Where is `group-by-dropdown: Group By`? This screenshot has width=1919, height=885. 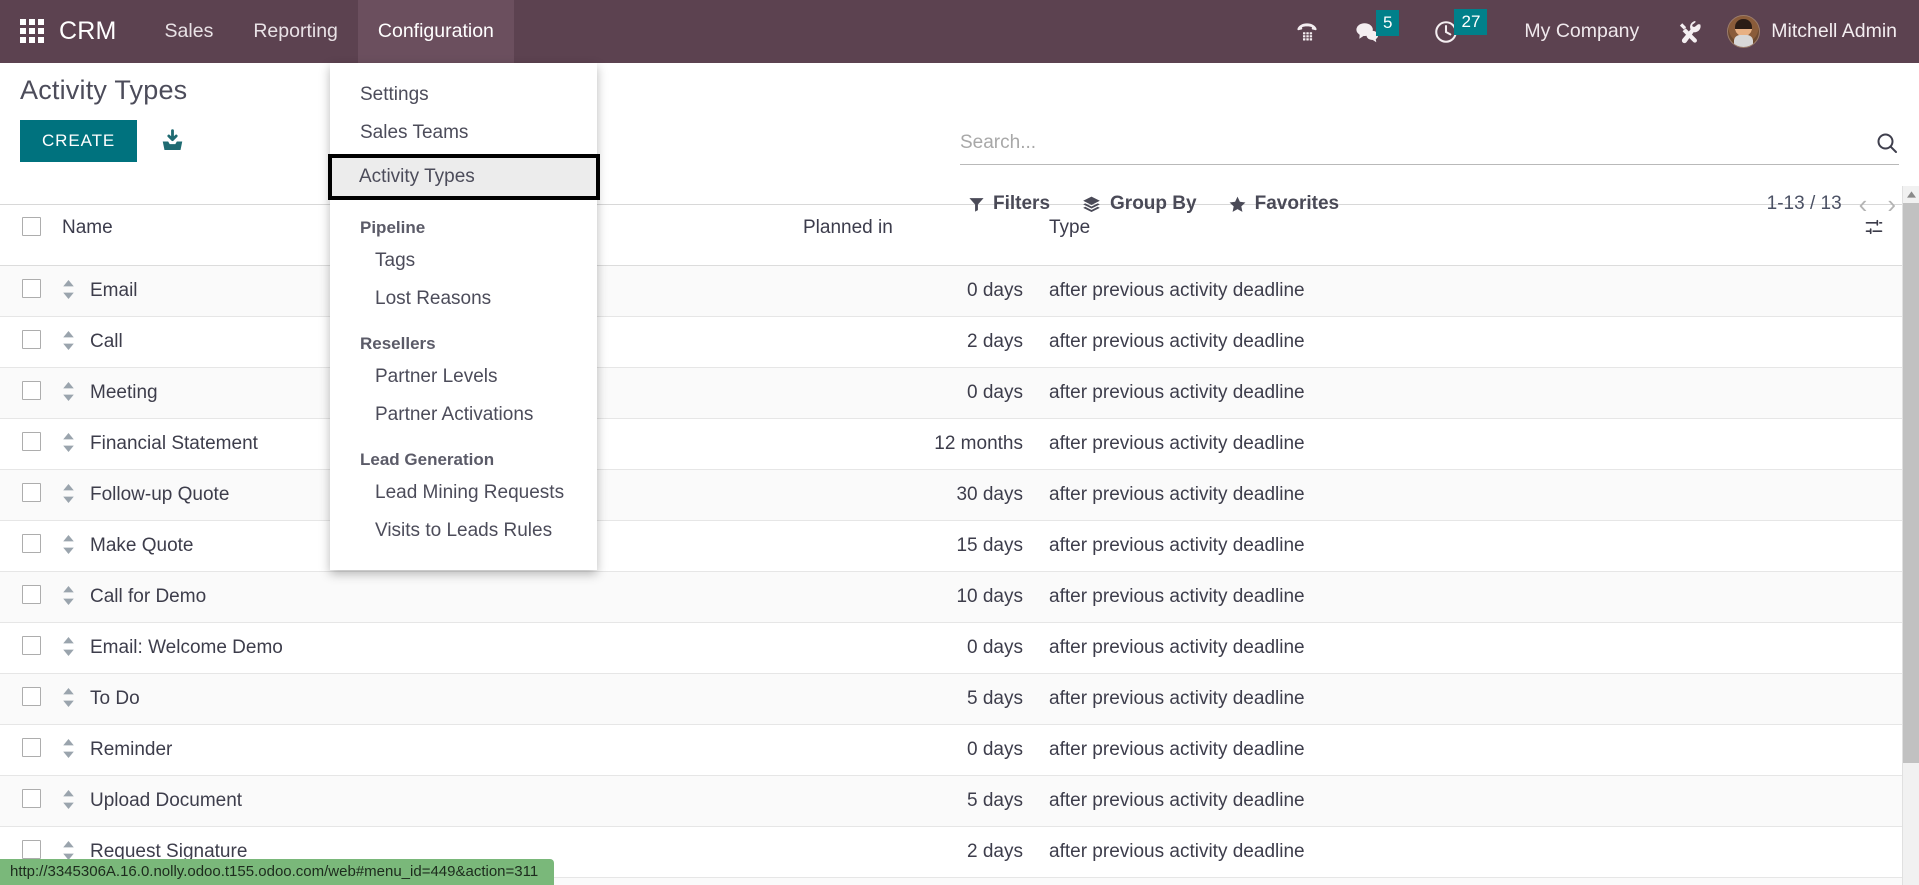 group-by-dropdown: Group By is located at coordinates (1139, 204).